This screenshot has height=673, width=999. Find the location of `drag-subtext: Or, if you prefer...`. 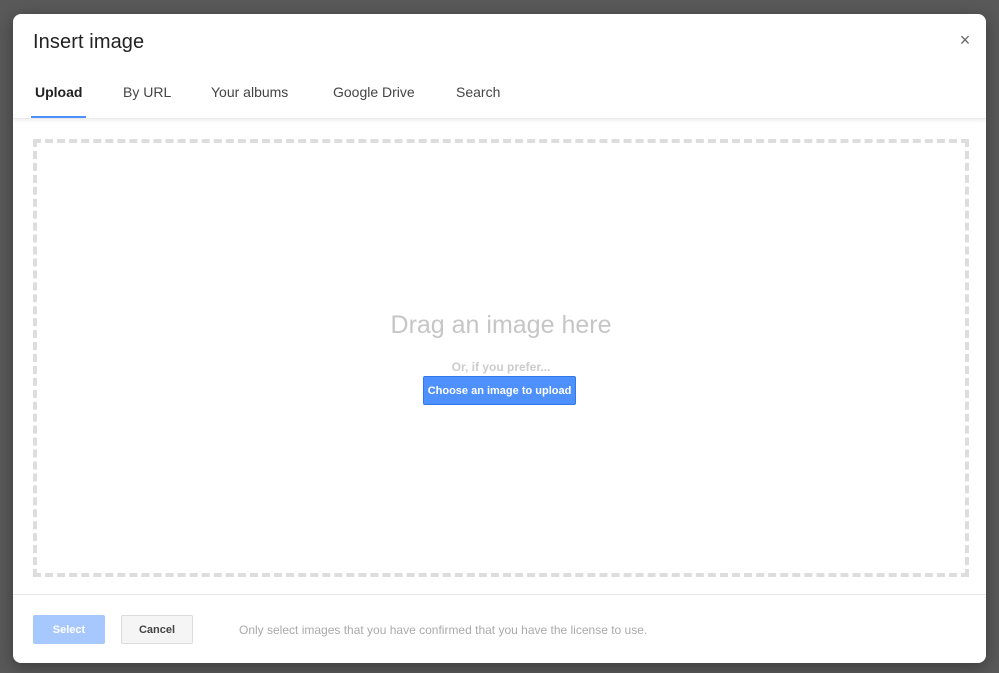

drag-subtext: Or, if you prefer... is located at coordinates (501, 367).